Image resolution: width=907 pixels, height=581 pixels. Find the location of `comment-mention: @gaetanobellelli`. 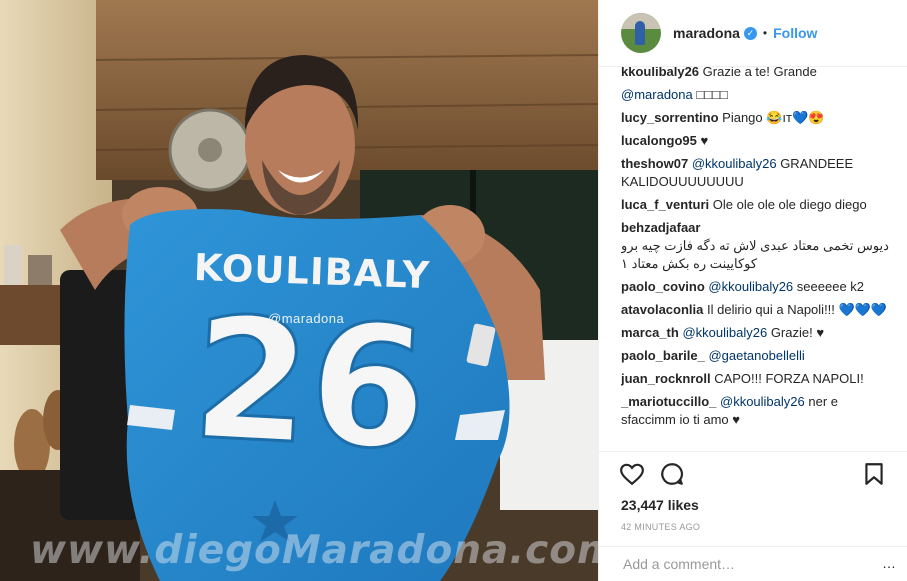

comment-mention: @gaetanobellelli is located at coordinates (756, 355).